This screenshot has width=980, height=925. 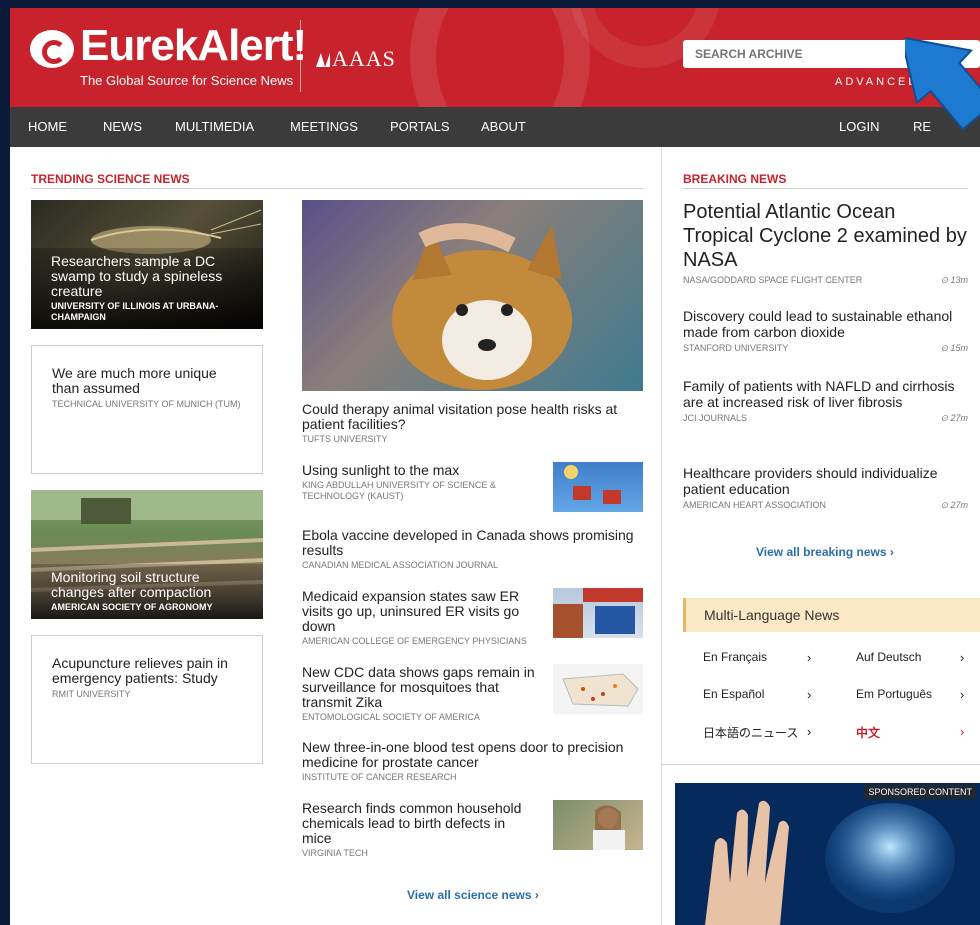 I want to click on eurekalert-logo-icon, so click(x=52, y=49).